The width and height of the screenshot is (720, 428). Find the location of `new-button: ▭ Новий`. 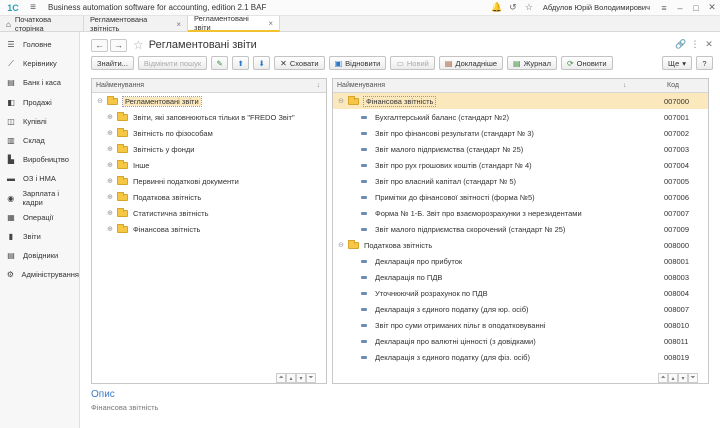

new-button: ▭ Новий is located at coordinates (412, 63).